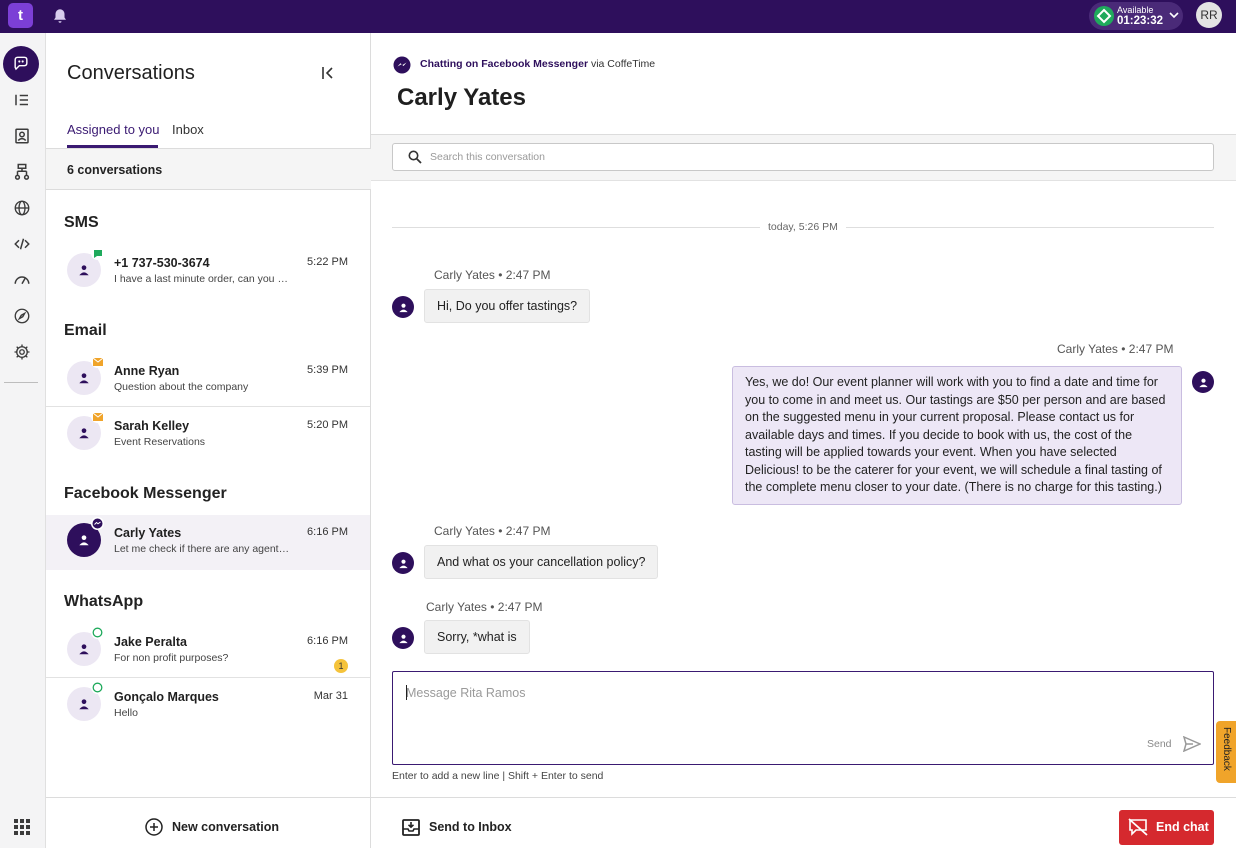  I want to click on message-time: Mar 31, so click(330, 696).